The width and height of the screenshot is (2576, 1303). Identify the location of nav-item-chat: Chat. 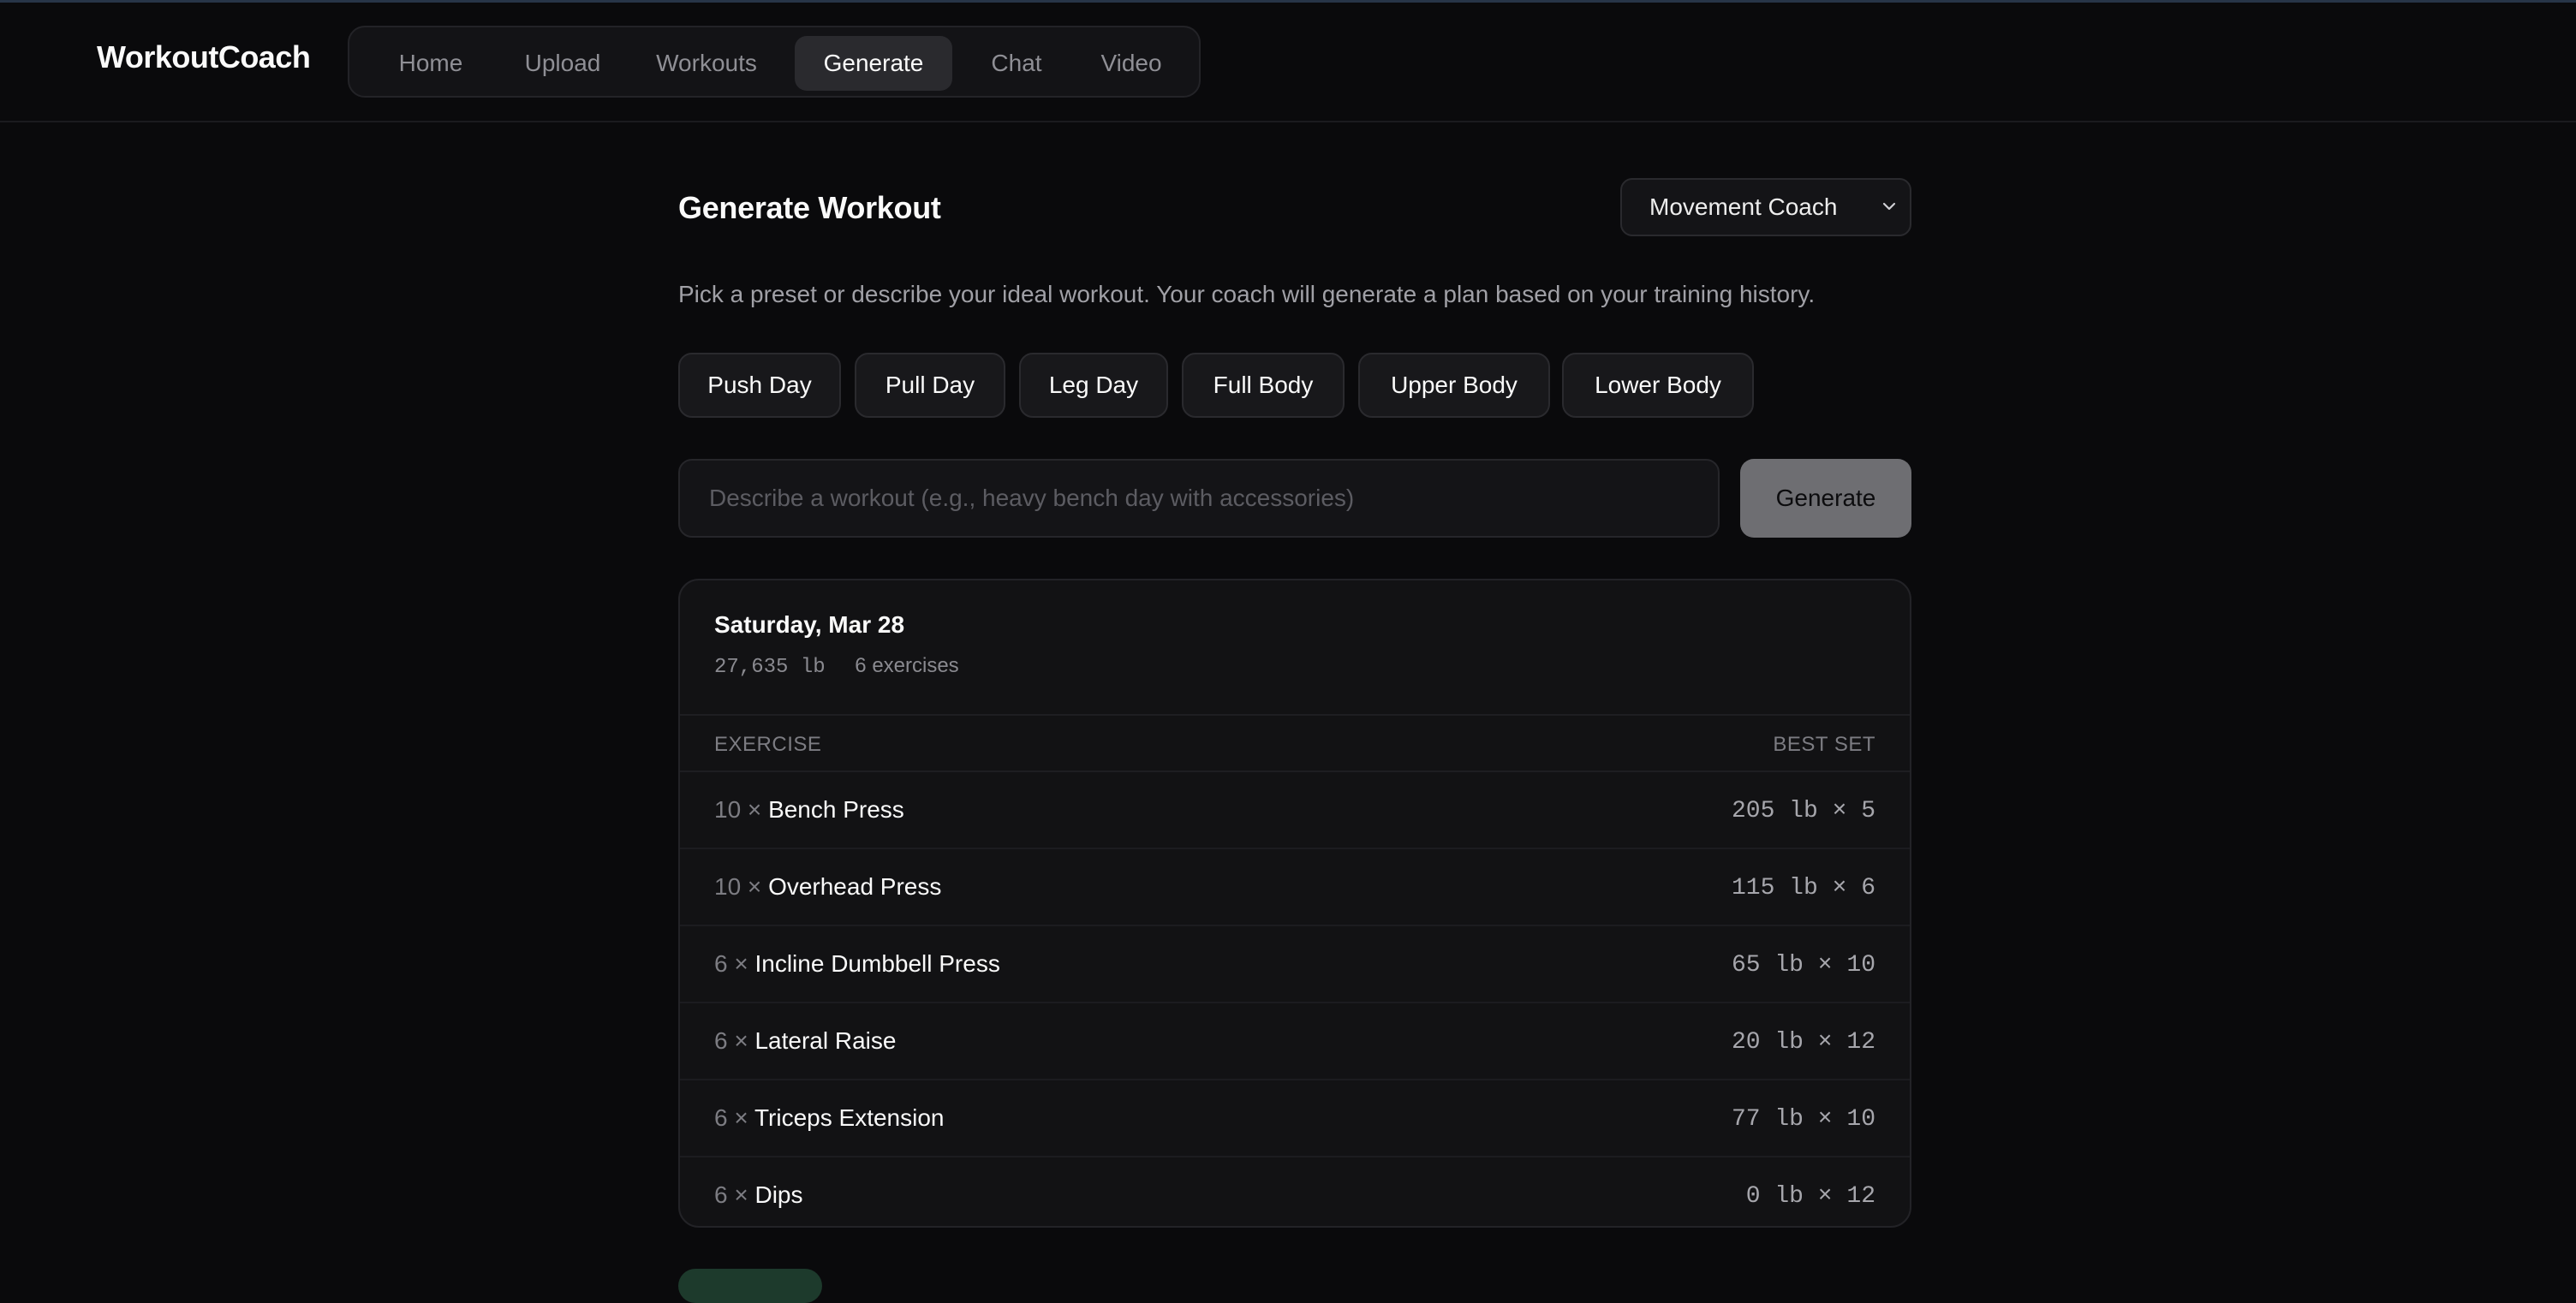
(1016, 63).